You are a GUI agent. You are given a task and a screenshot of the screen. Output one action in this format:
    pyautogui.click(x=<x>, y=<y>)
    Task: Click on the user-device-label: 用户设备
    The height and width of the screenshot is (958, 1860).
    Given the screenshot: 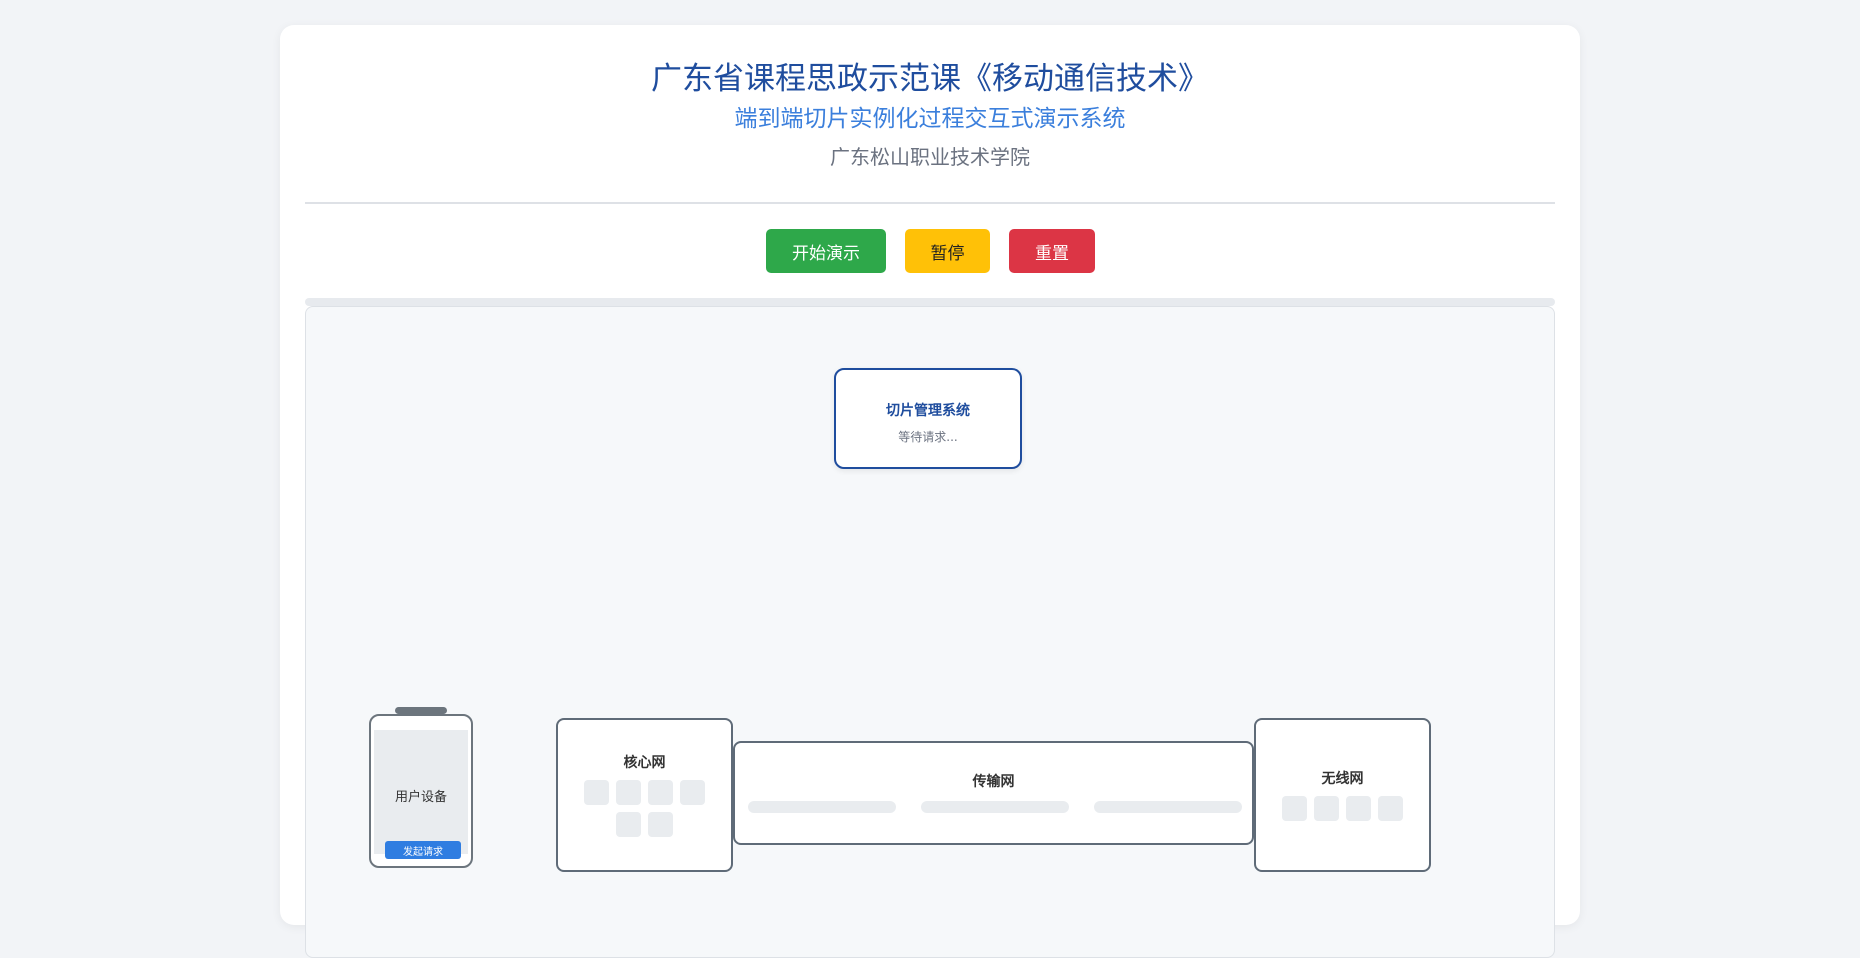 What is the action you would take?
    pyautogui.click(x=420, y=797)
    